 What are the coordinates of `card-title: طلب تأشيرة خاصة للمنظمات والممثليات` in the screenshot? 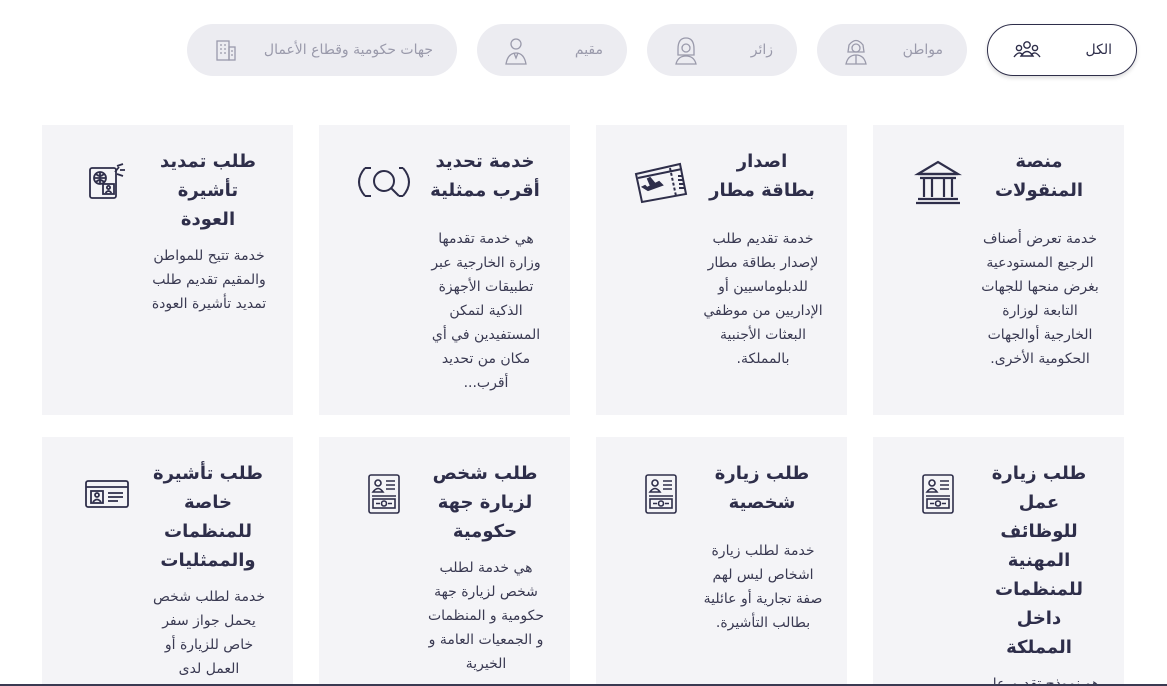 It's located at (207, 517).